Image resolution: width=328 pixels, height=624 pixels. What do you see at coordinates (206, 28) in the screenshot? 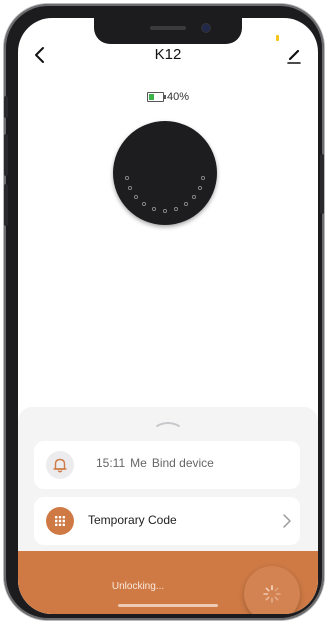
I see `front-camera` at bounding box center [206, 28].